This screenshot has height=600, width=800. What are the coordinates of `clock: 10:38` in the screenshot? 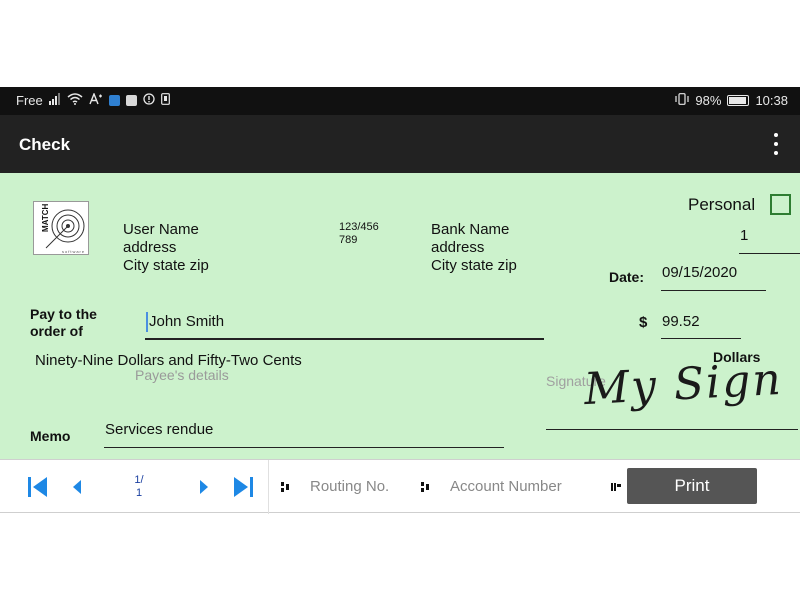 It's located at (771, 100).